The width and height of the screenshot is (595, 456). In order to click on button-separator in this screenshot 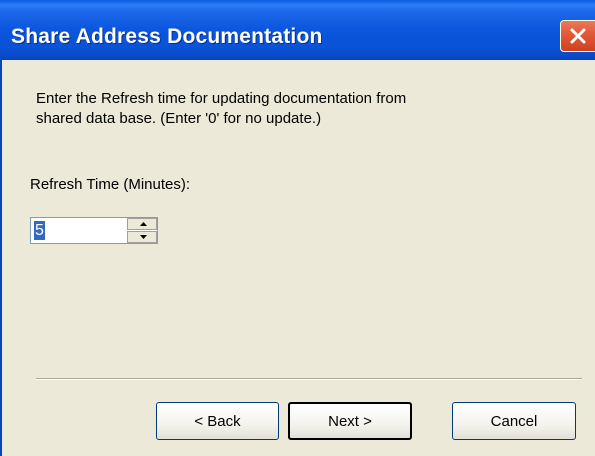, I will do `click(309, 379)`.